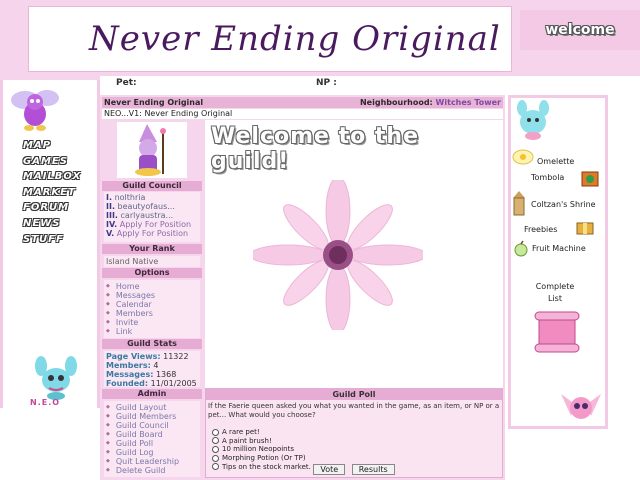 This screenshot has width=640, height=480. What do you see at coordinates (302, 114) in the screenshot?
I see `breadcrumb: NEO...V1: Never Ending Original` at bounding box center [302, 114].